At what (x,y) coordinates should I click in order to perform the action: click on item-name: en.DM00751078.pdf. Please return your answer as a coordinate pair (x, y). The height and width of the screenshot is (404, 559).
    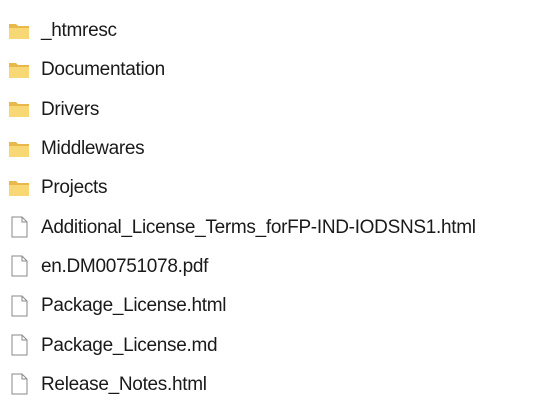
    Looking at the image, I should click on (125, 266).